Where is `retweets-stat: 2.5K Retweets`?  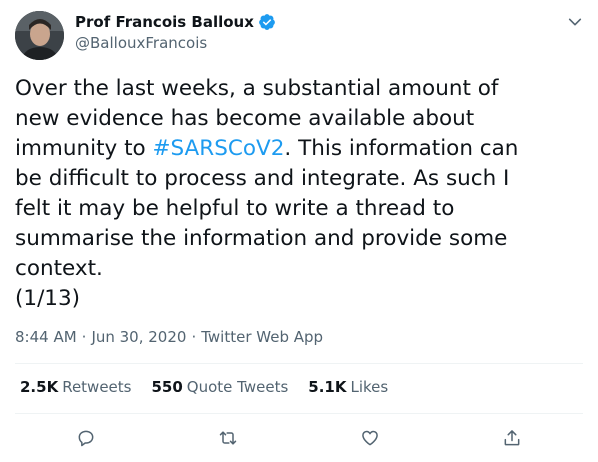
retweets-stat: 2.5K Retweets is located at coordinates (75, 387).